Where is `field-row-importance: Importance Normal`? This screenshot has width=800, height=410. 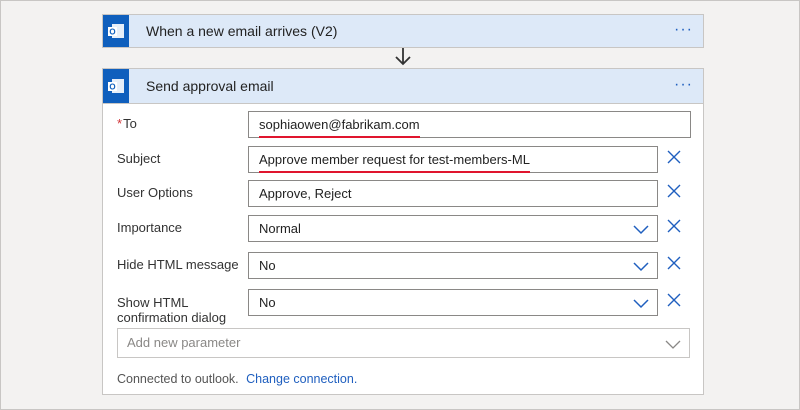
field-row-importance: Importance Normal is located at coordinates (403, 228).